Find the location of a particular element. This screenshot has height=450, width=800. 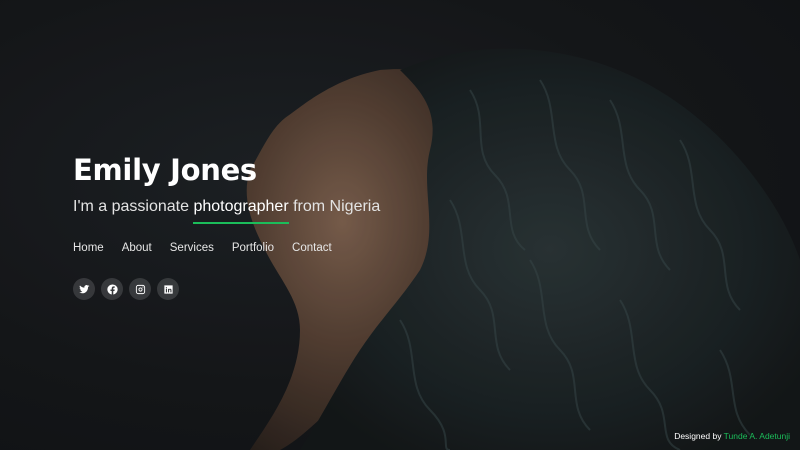

linkedin-icon is located at coordinates (168, 289).